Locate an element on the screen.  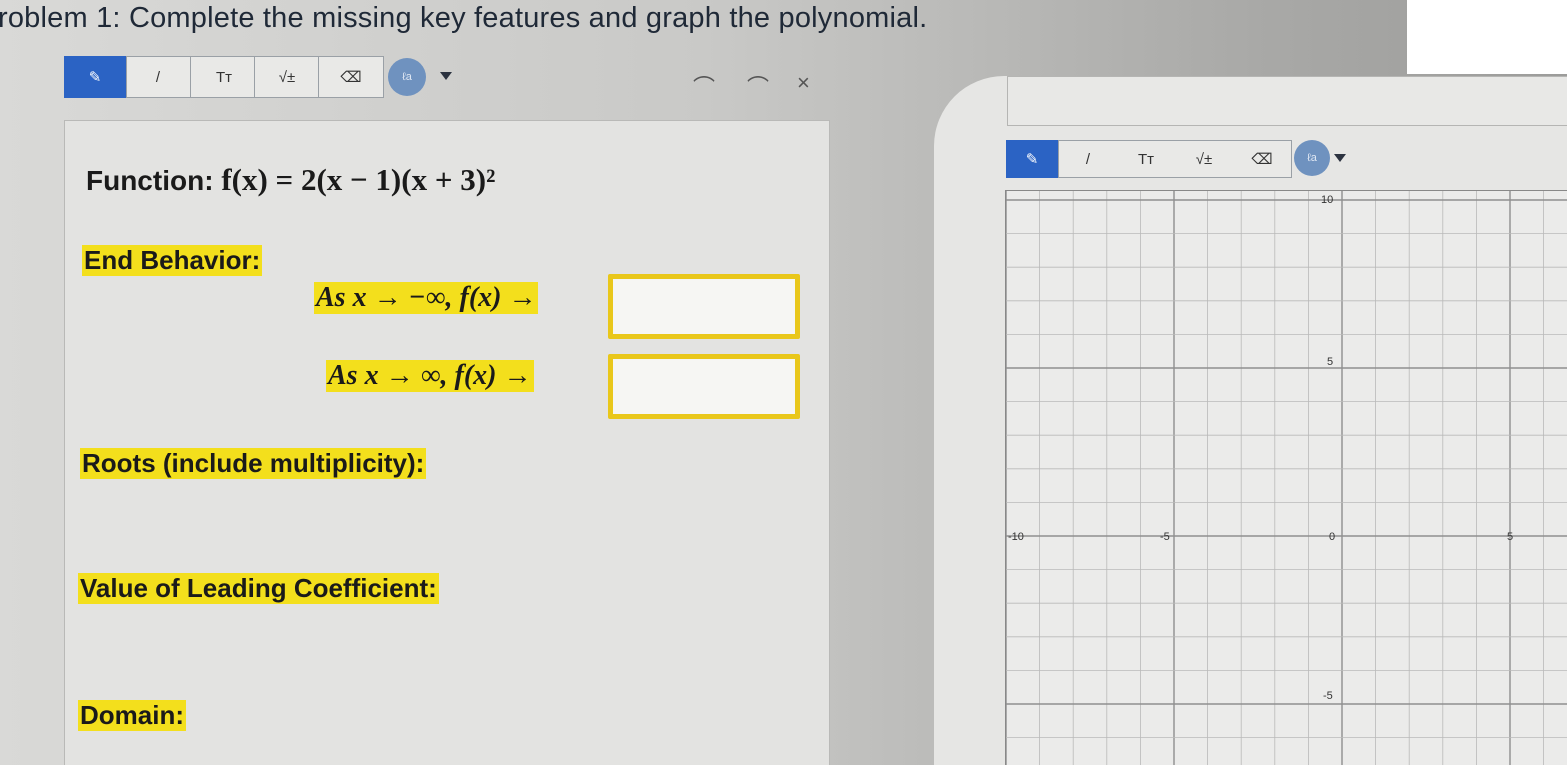
graph-toolbar: ✎ / Tт √± ⌫ ℓa is located at coordinates (1168, 159).